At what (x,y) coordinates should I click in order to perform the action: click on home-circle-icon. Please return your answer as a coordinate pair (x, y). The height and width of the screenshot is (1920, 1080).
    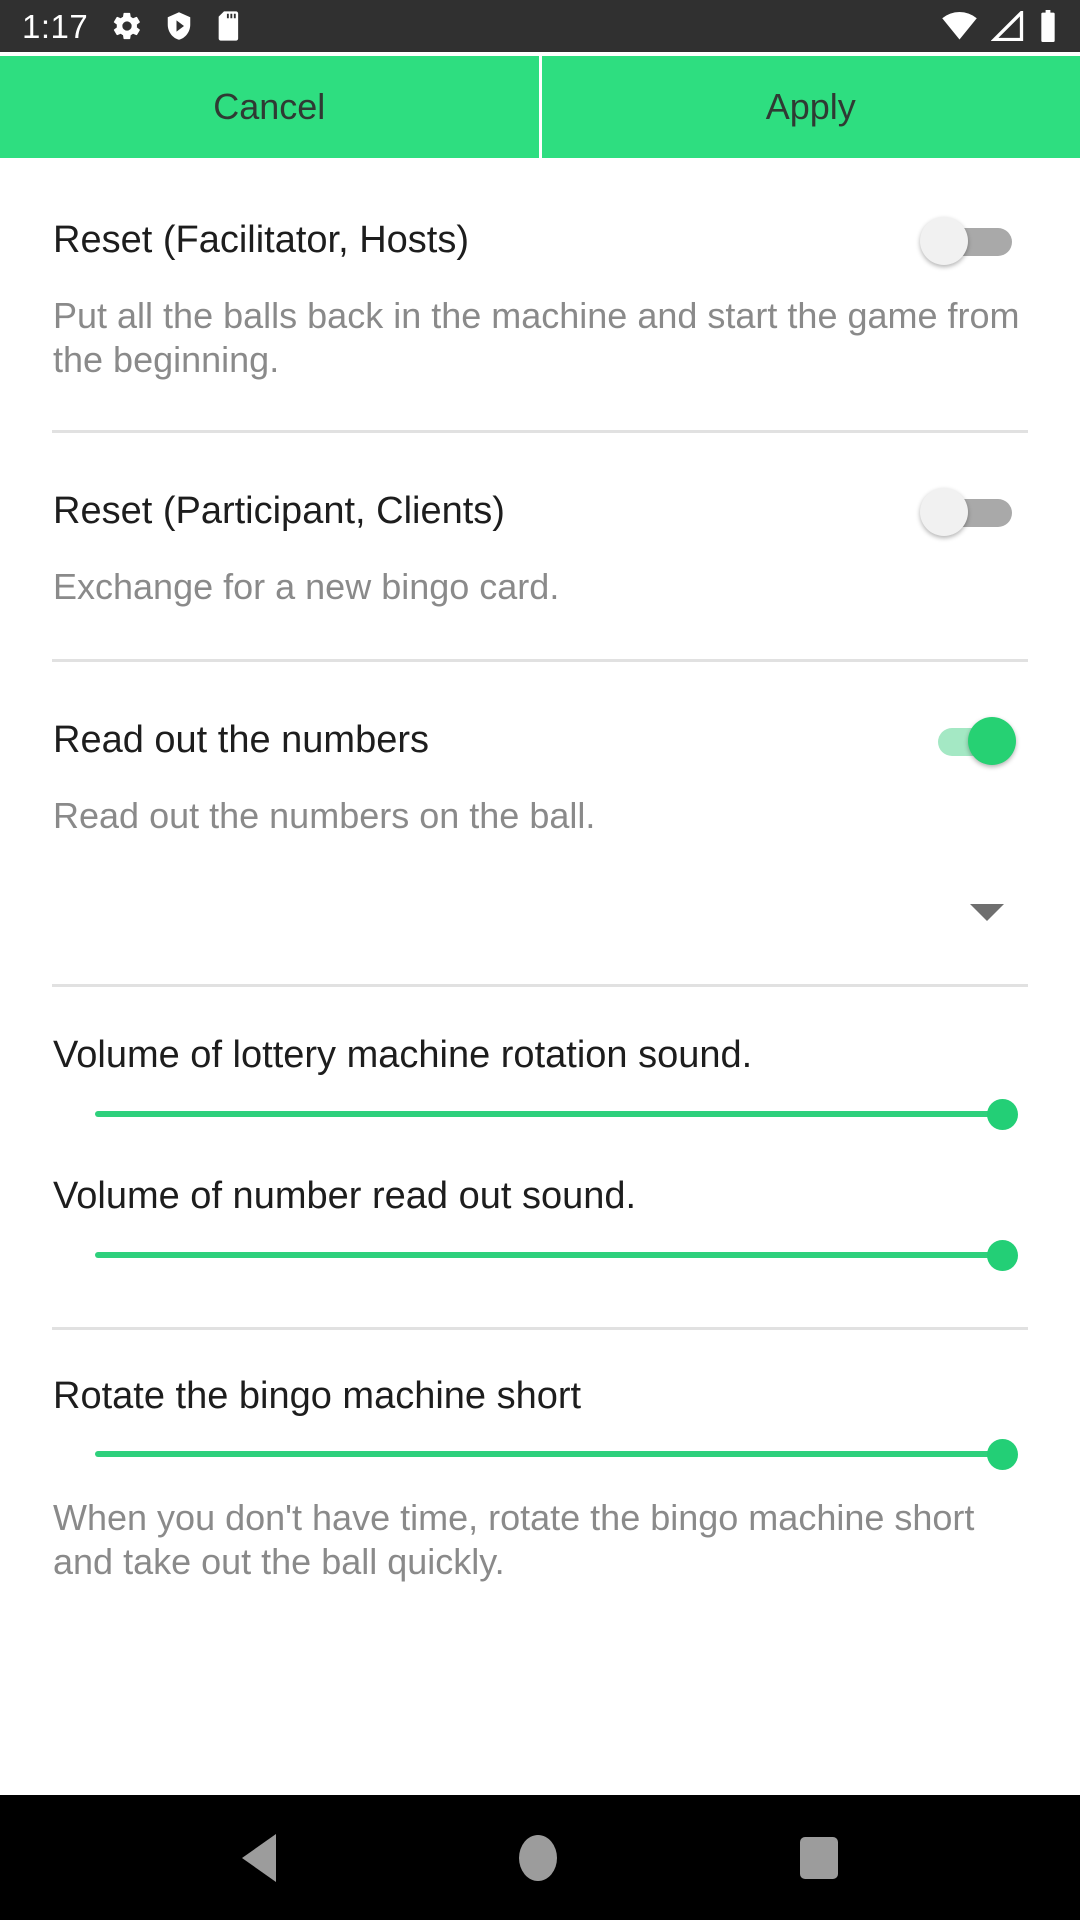
    Looking at the image, I should click on (537, 1857).